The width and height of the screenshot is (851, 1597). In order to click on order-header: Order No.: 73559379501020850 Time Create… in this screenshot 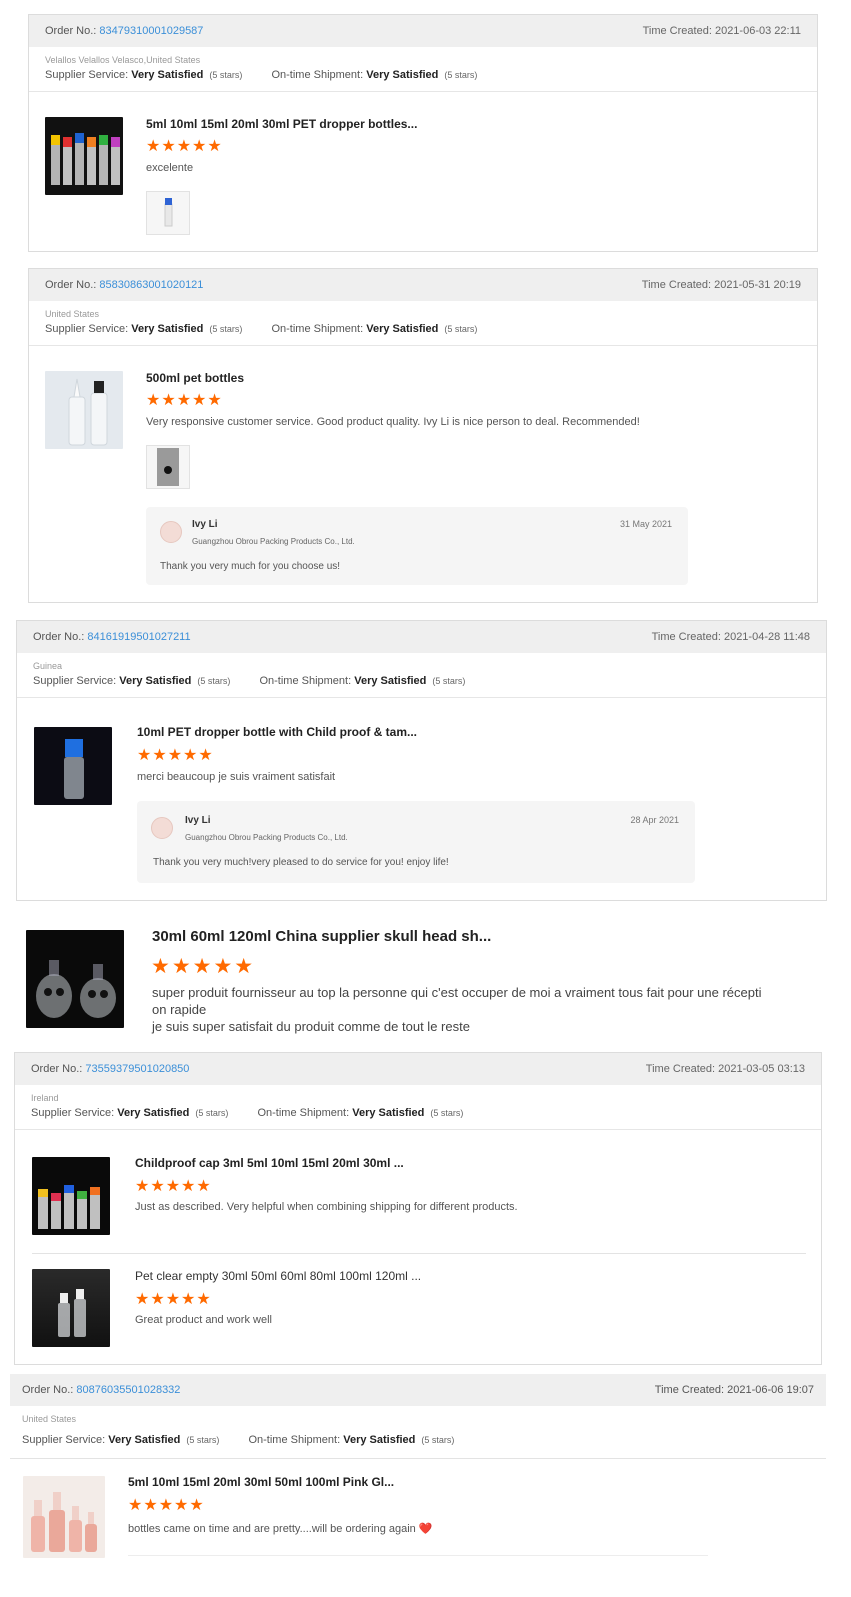, I will do `click(418, 1069)`.